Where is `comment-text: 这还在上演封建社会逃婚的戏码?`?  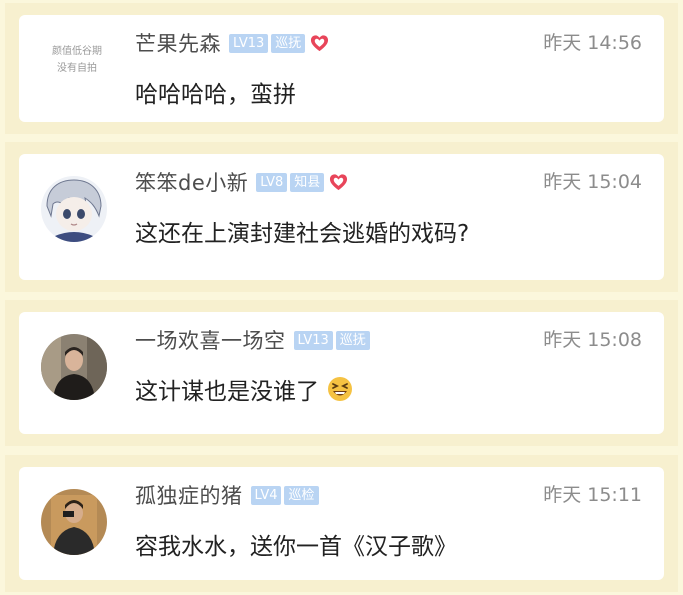 comment-text: 这还在上演封建社会逃婚的戏码? is located at coordinates (302, 231).